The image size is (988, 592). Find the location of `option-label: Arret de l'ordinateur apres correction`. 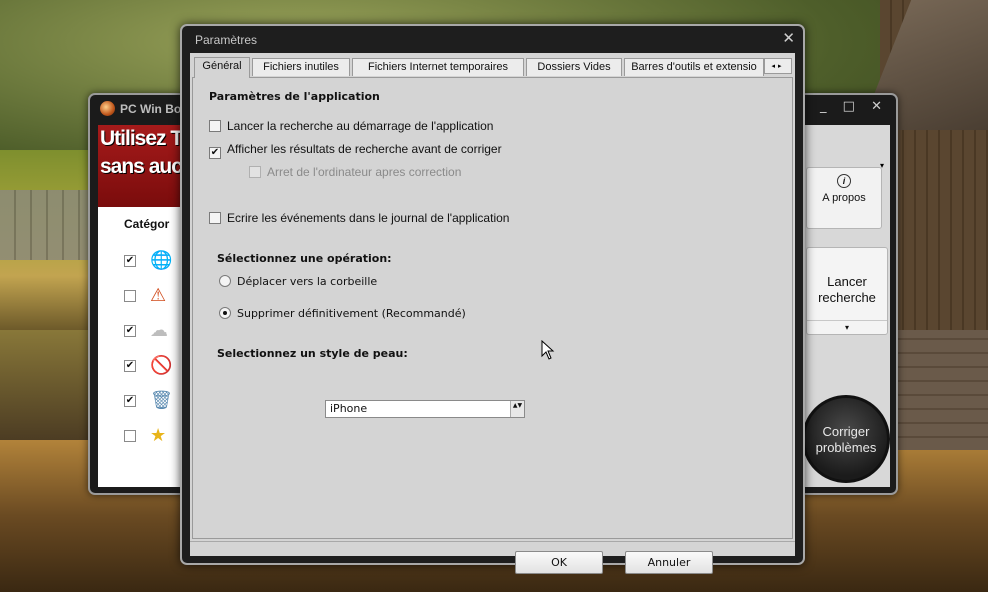

option-label: Arret de l'ordinateur apres correction is located at coordinates (364, 172).